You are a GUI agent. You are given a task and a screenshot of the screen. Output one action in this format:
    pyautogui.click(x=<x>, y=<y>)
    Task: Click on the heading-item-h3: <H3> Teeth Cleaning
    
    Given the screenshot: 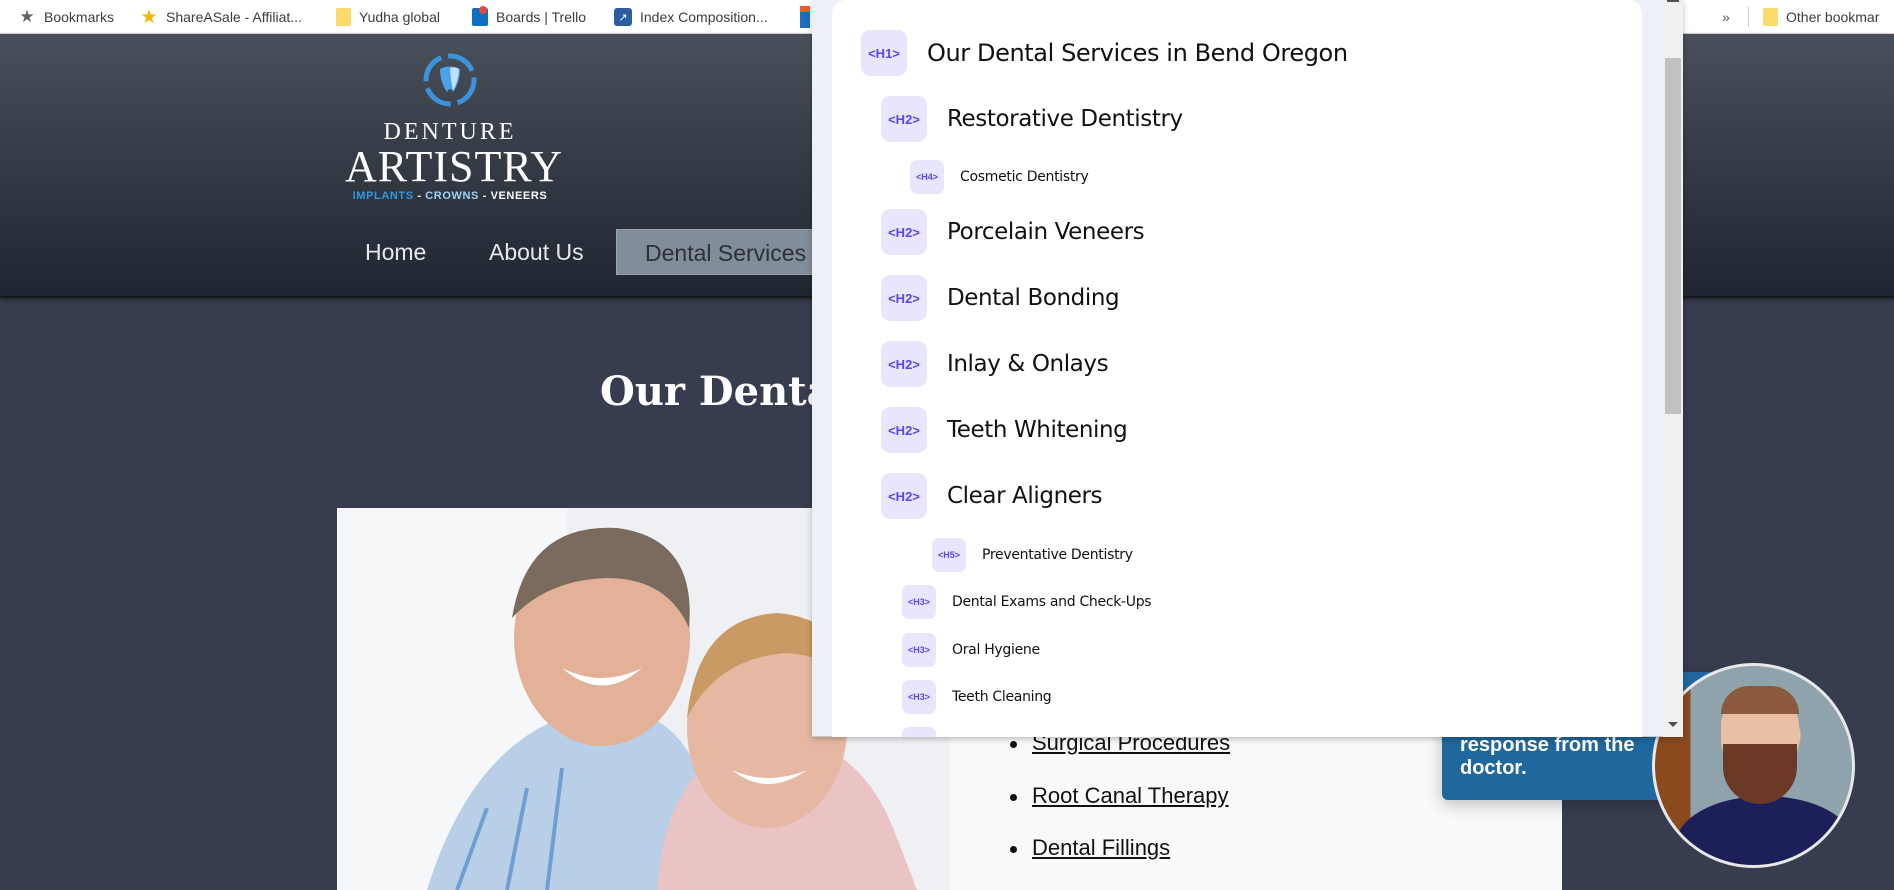 What is the action you would take?
    pyautogui.click(x=977, y=697)
    